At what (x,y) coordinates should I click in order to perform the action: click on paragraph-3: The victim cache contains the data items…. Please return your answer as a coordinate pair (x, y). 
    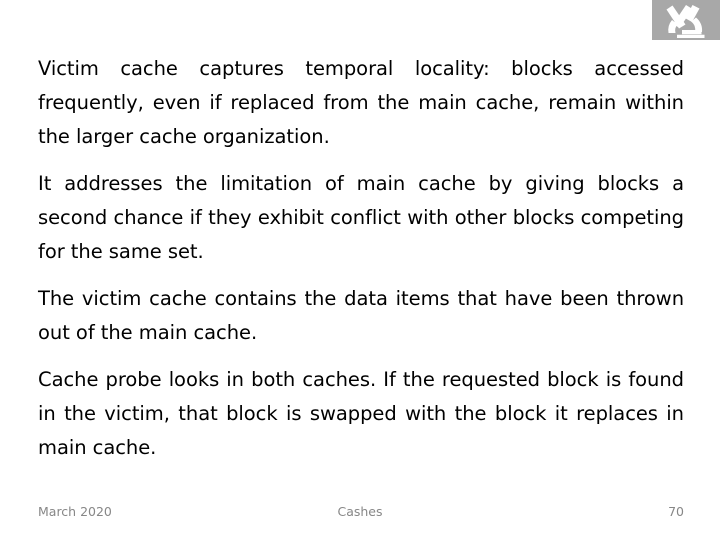
    Looking at the image, I should click on (361, 315).